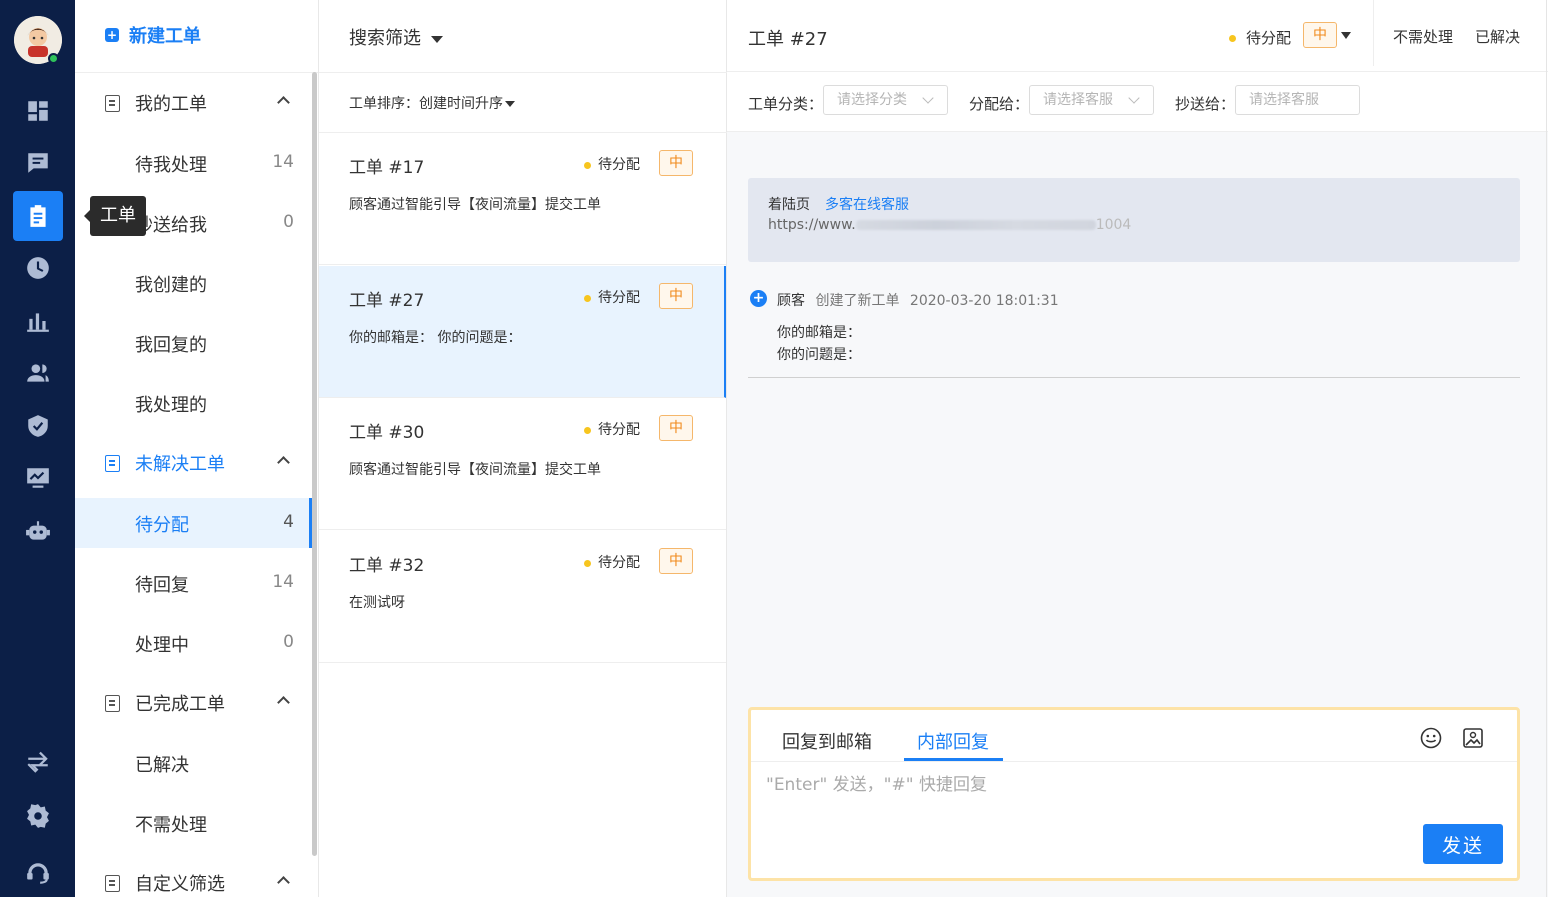  I want to click on nav-item-label: 我回复的, so click(171, 345).